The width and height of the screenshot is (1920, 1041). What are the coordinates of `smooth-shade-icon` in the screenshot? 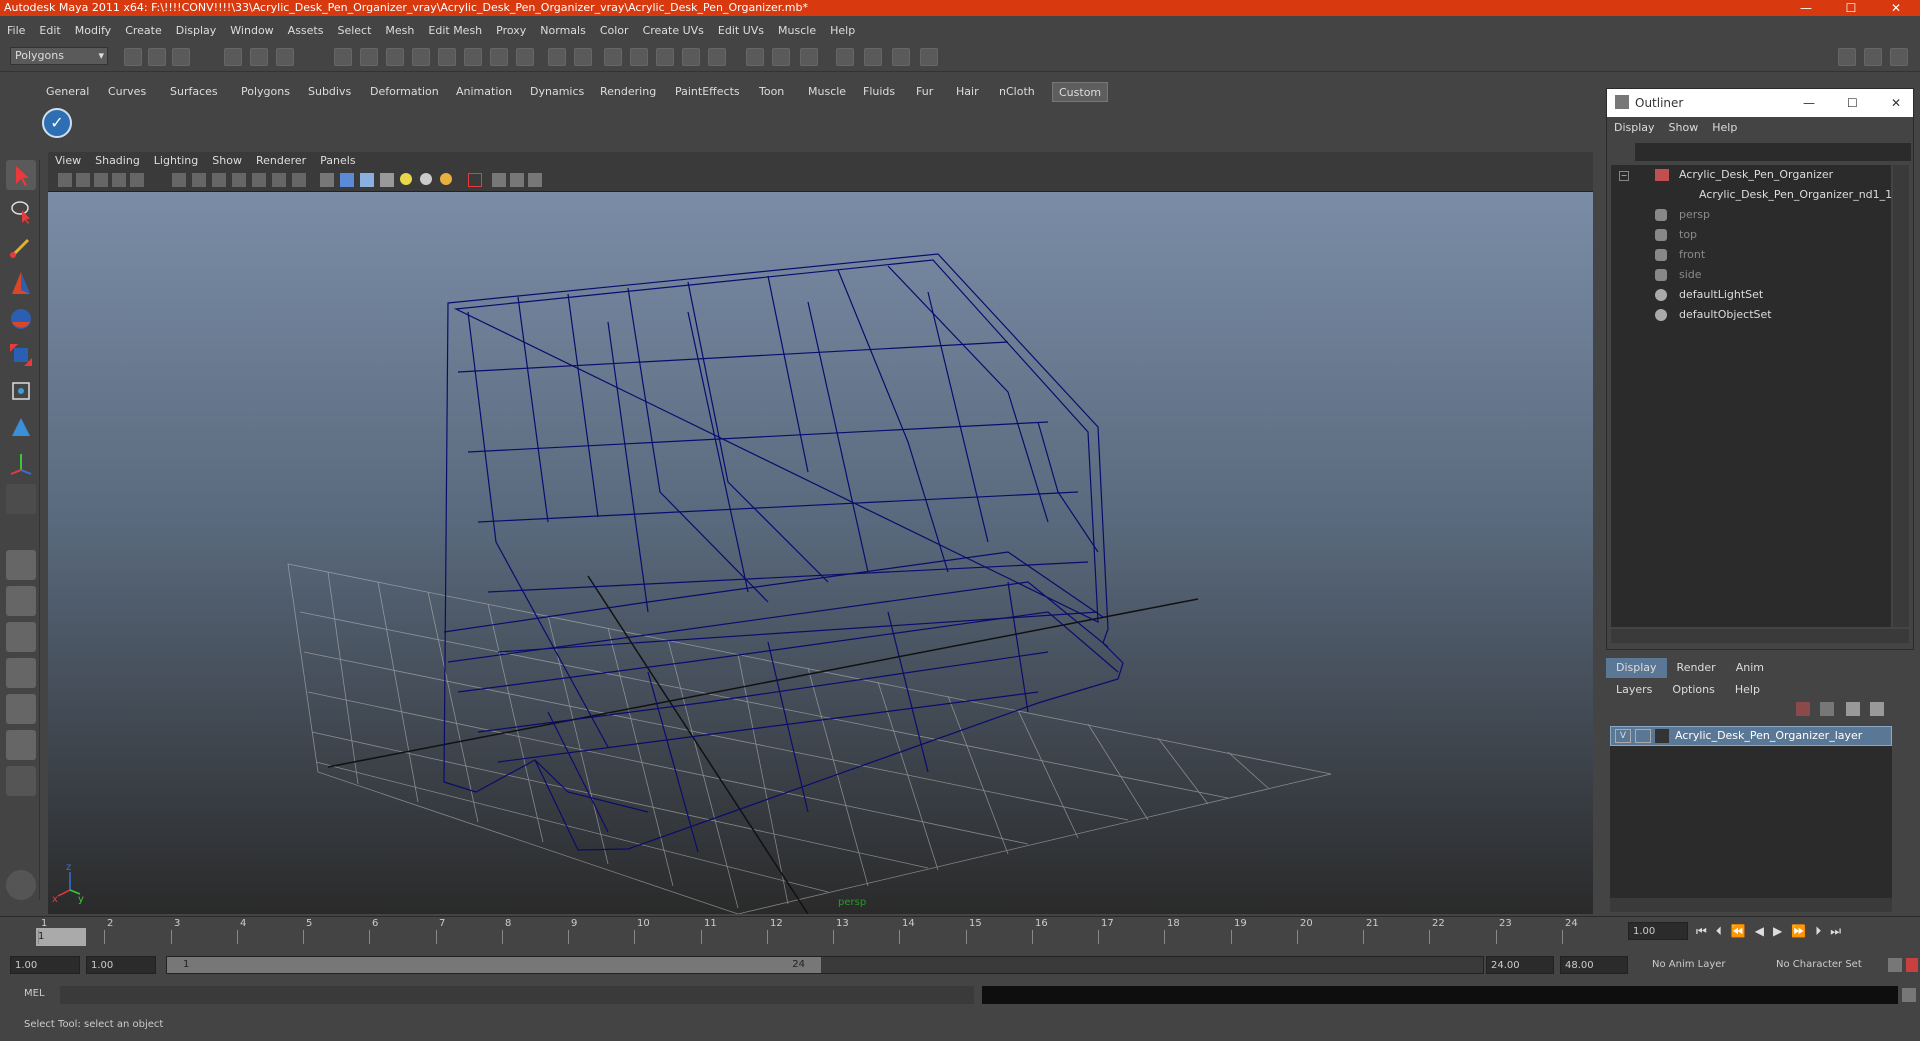 It's located at (347, 180).